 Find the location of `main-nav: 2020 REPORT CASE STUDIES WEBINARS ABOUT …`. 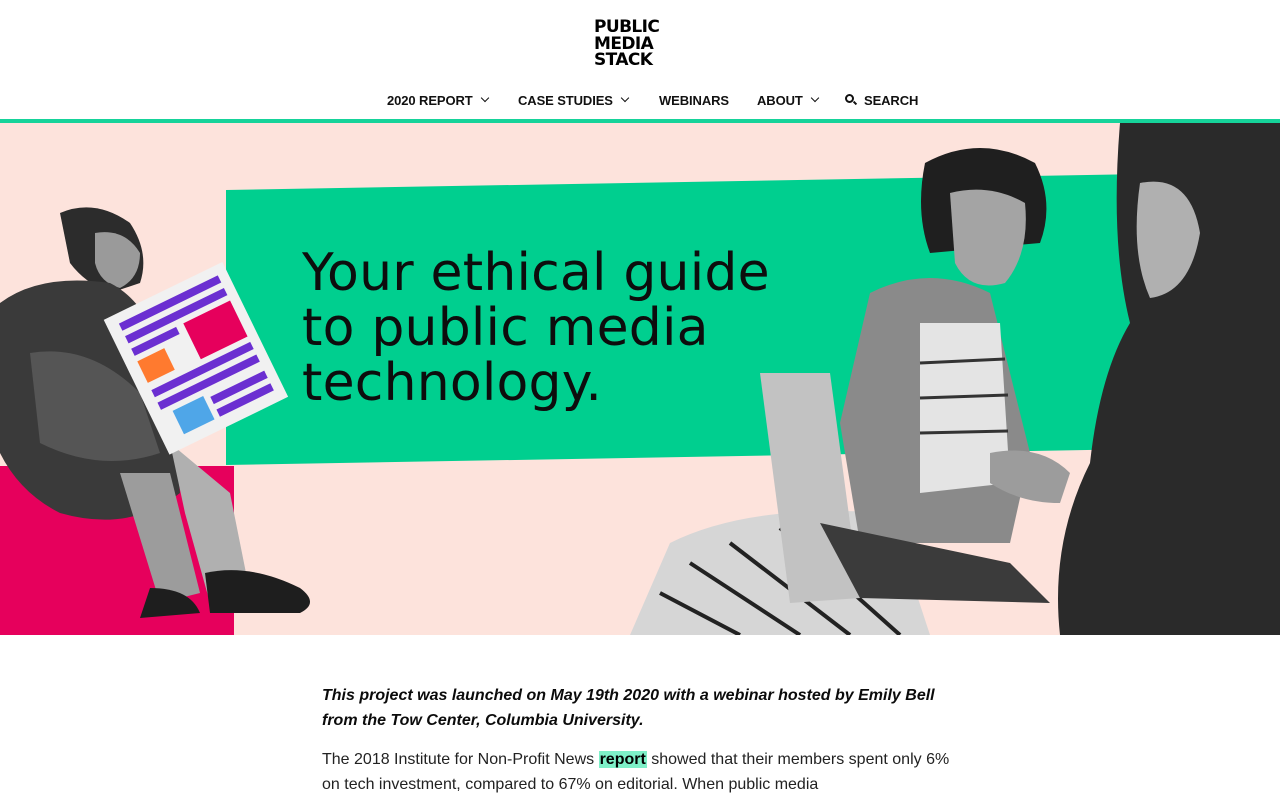

main-nav: 2020 REPORT CASE STUDIES WEBINARS ABOUT … is located at coordinates (640, 101).